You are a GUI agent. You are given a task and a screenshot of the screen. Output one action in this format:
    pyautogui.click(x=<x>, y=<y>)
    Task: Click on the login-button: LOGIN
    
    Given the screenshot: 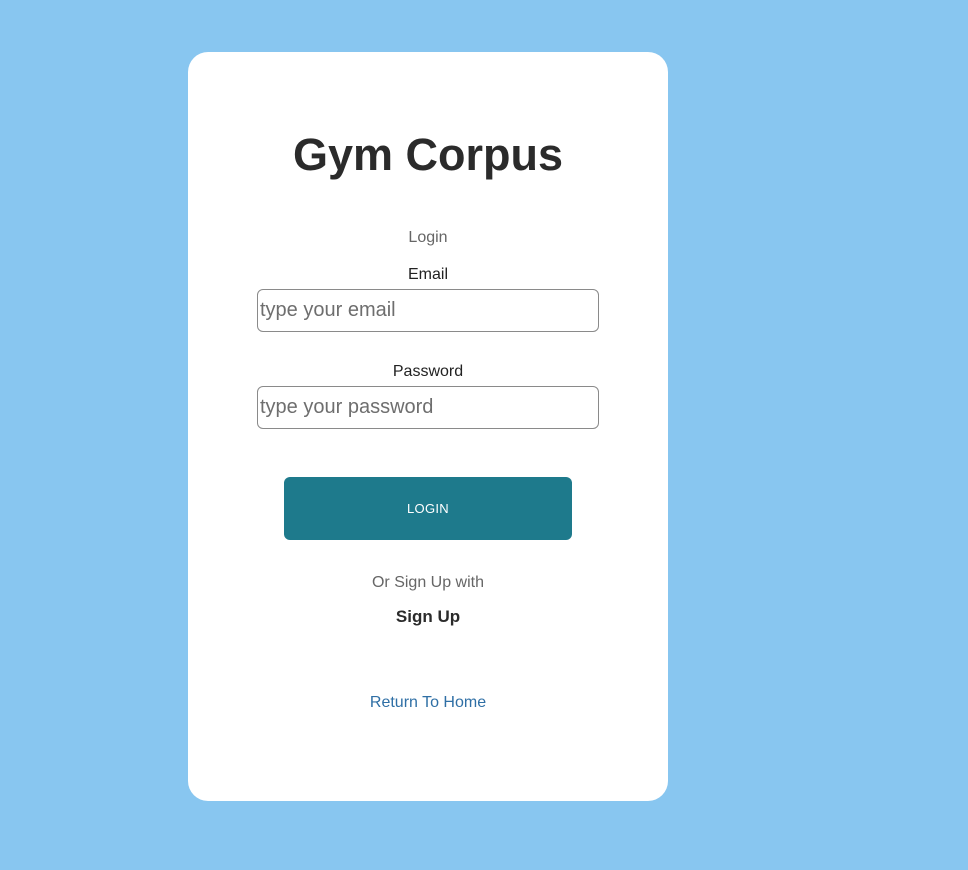 What is the action you would take?
    pyautogui.click(x=428, y=508)
    